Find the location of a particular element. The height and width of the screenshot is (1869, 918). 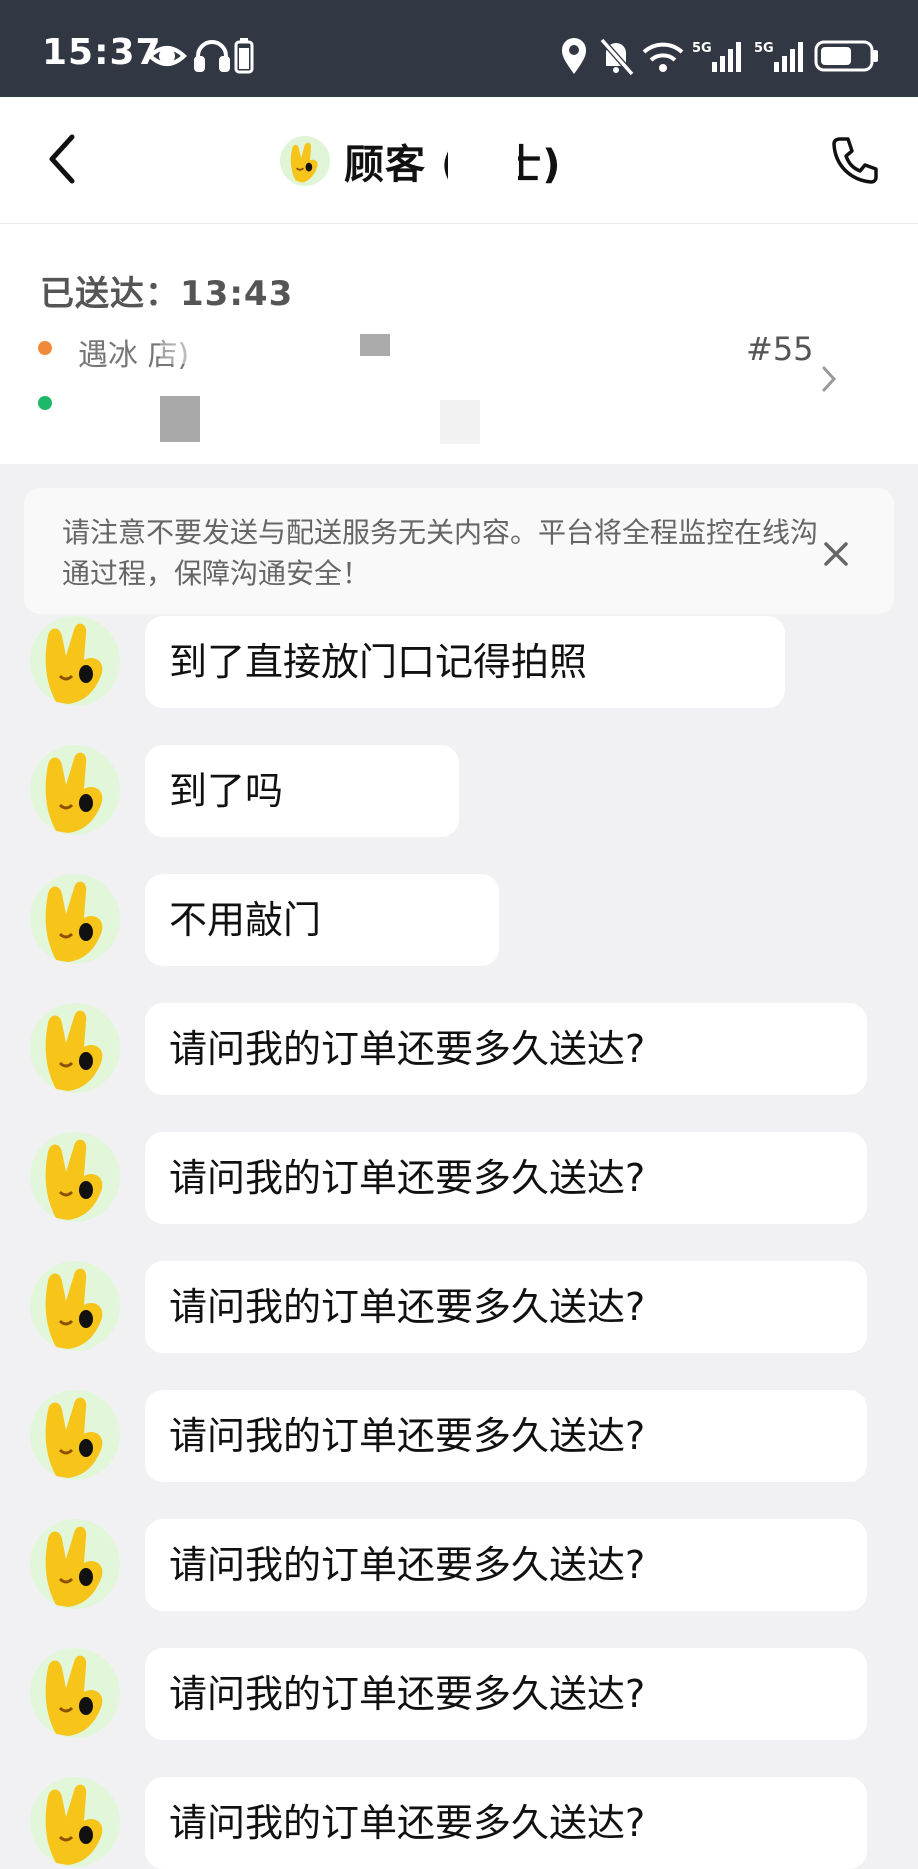

eye-icon is located at coordinates (167, 56).